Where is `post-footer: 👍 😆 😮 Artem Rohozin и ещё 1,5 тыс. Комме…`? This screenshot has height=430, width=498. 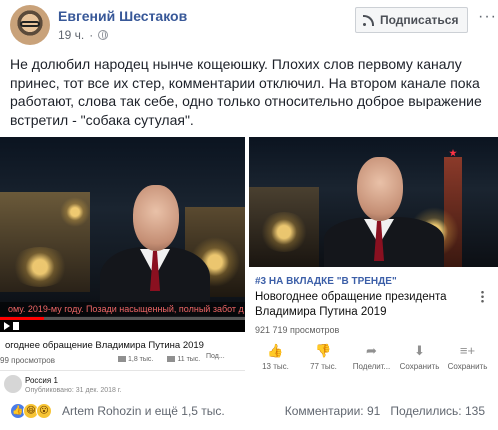 post-footer: 👍 😆 😮 Artem Rohozin и ещё 1,5 тыс. Комме… is located at coordinates (249, 411).